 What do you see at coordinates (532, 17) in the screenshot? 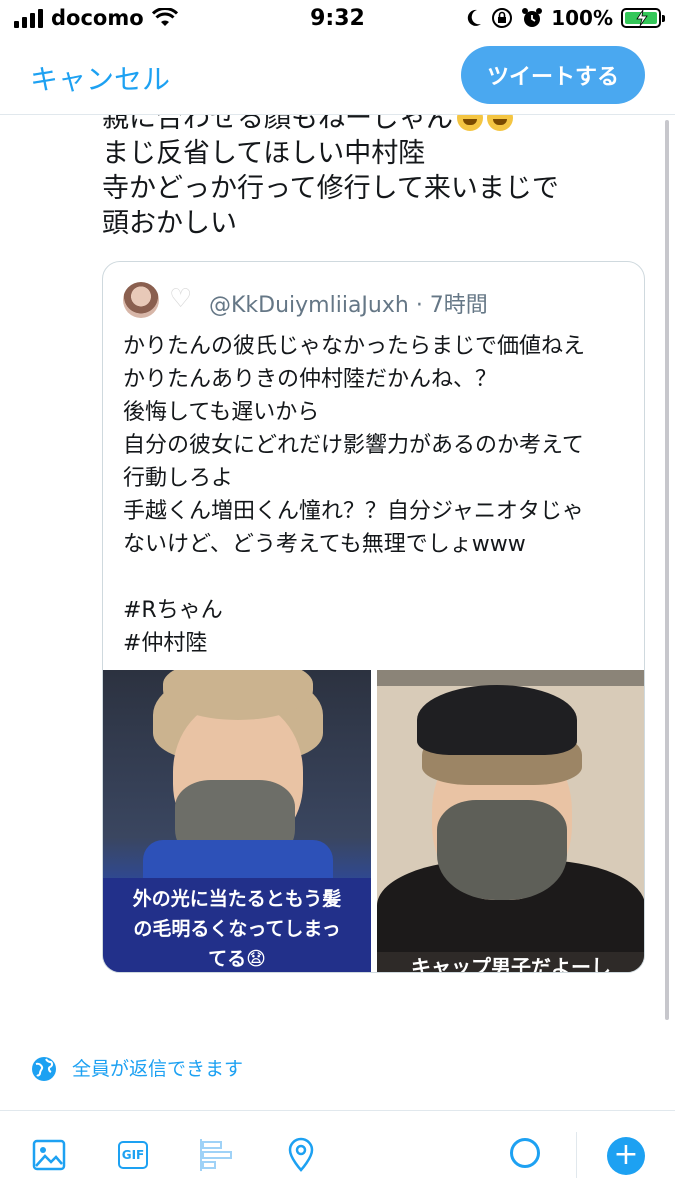
I see `alarm-icon` at bounding box center [532, 17].